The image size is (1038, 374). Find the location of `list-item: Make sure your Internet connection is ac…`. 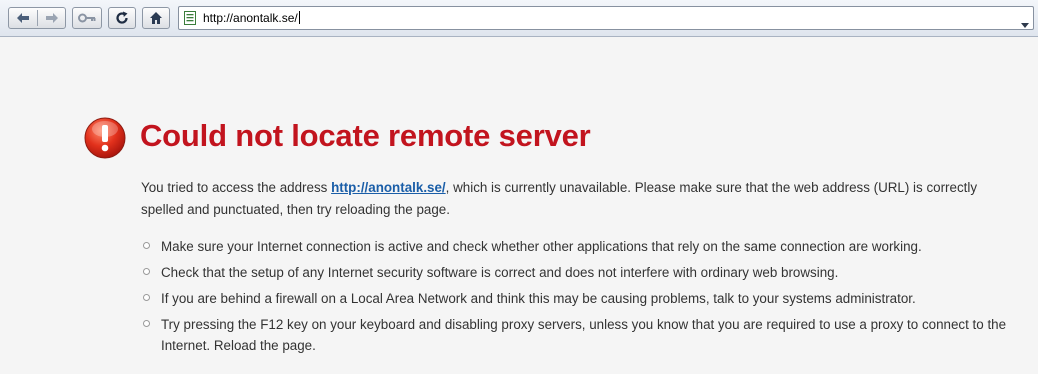

list-item: Make sure your Internet connection is ac… is located at coordinates (586, 246).